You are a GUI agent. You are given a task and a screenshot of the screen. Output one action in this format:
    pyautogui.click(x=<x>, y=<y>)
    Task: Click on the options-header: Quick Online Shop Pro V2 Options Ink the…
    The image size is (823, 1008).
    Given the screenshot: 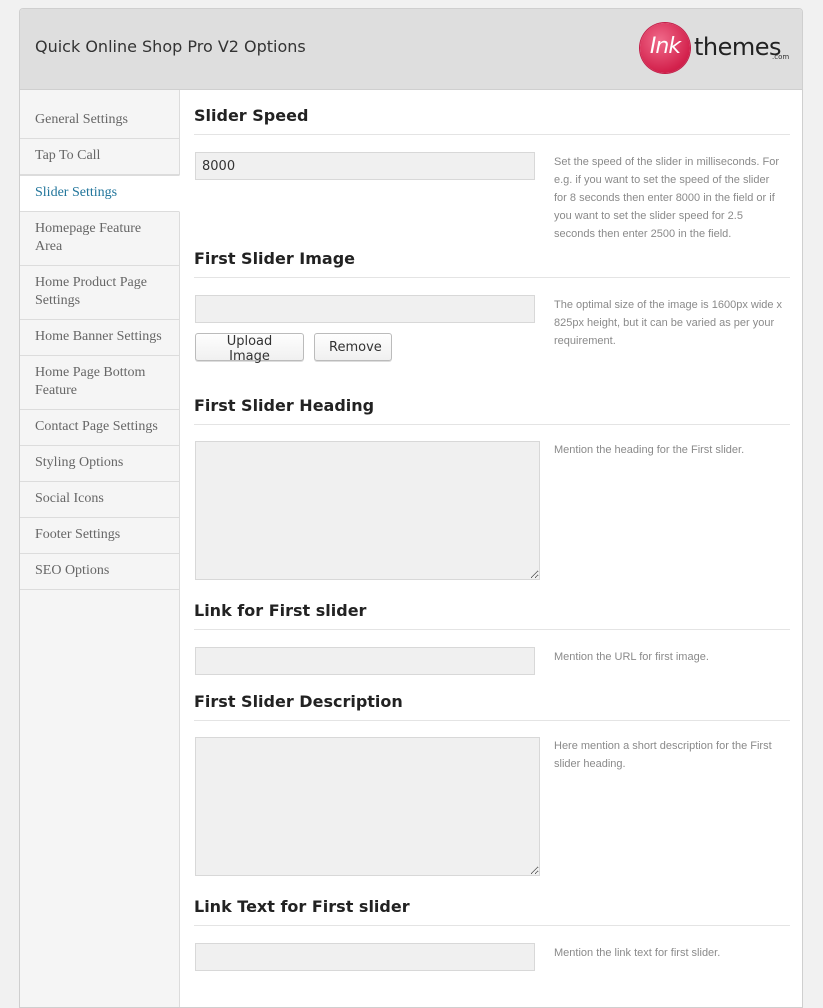 What is the action you would take?
    pyautogui.click(x=411, y=49)
    